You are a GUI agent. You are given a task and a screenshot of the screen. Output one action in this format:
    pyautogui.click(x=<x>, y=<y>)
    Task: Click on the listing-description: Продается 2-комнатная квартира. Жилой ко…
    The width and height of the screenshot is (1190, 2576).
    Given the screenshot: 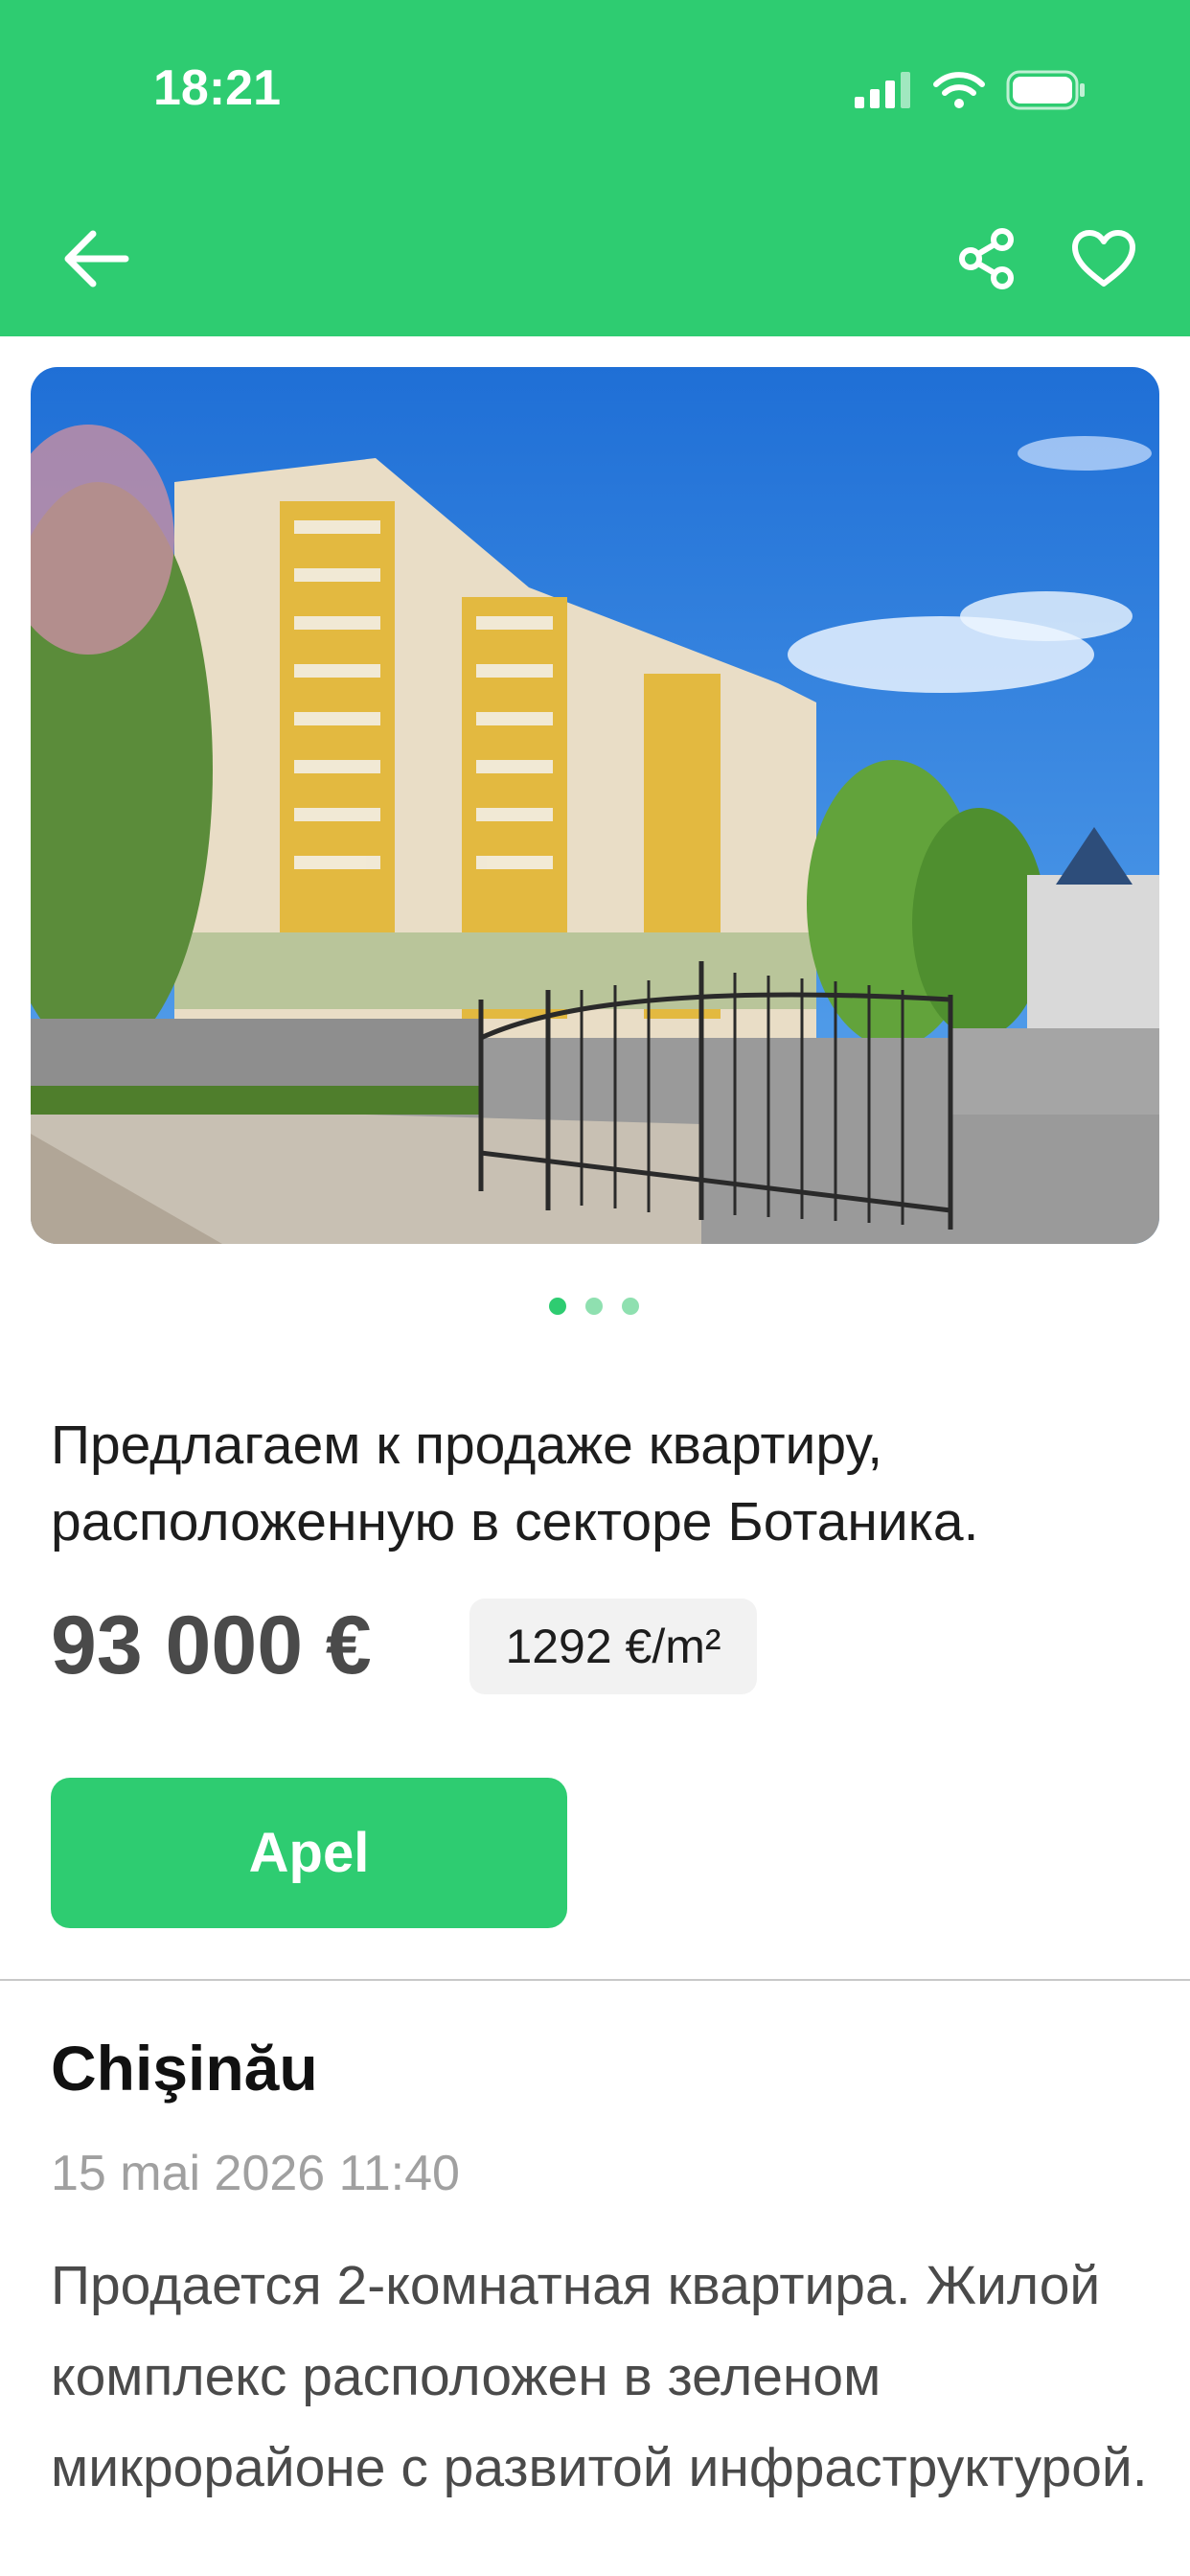 What is the action you would take?
    pyautogui.click(x=600, y=2376)
    